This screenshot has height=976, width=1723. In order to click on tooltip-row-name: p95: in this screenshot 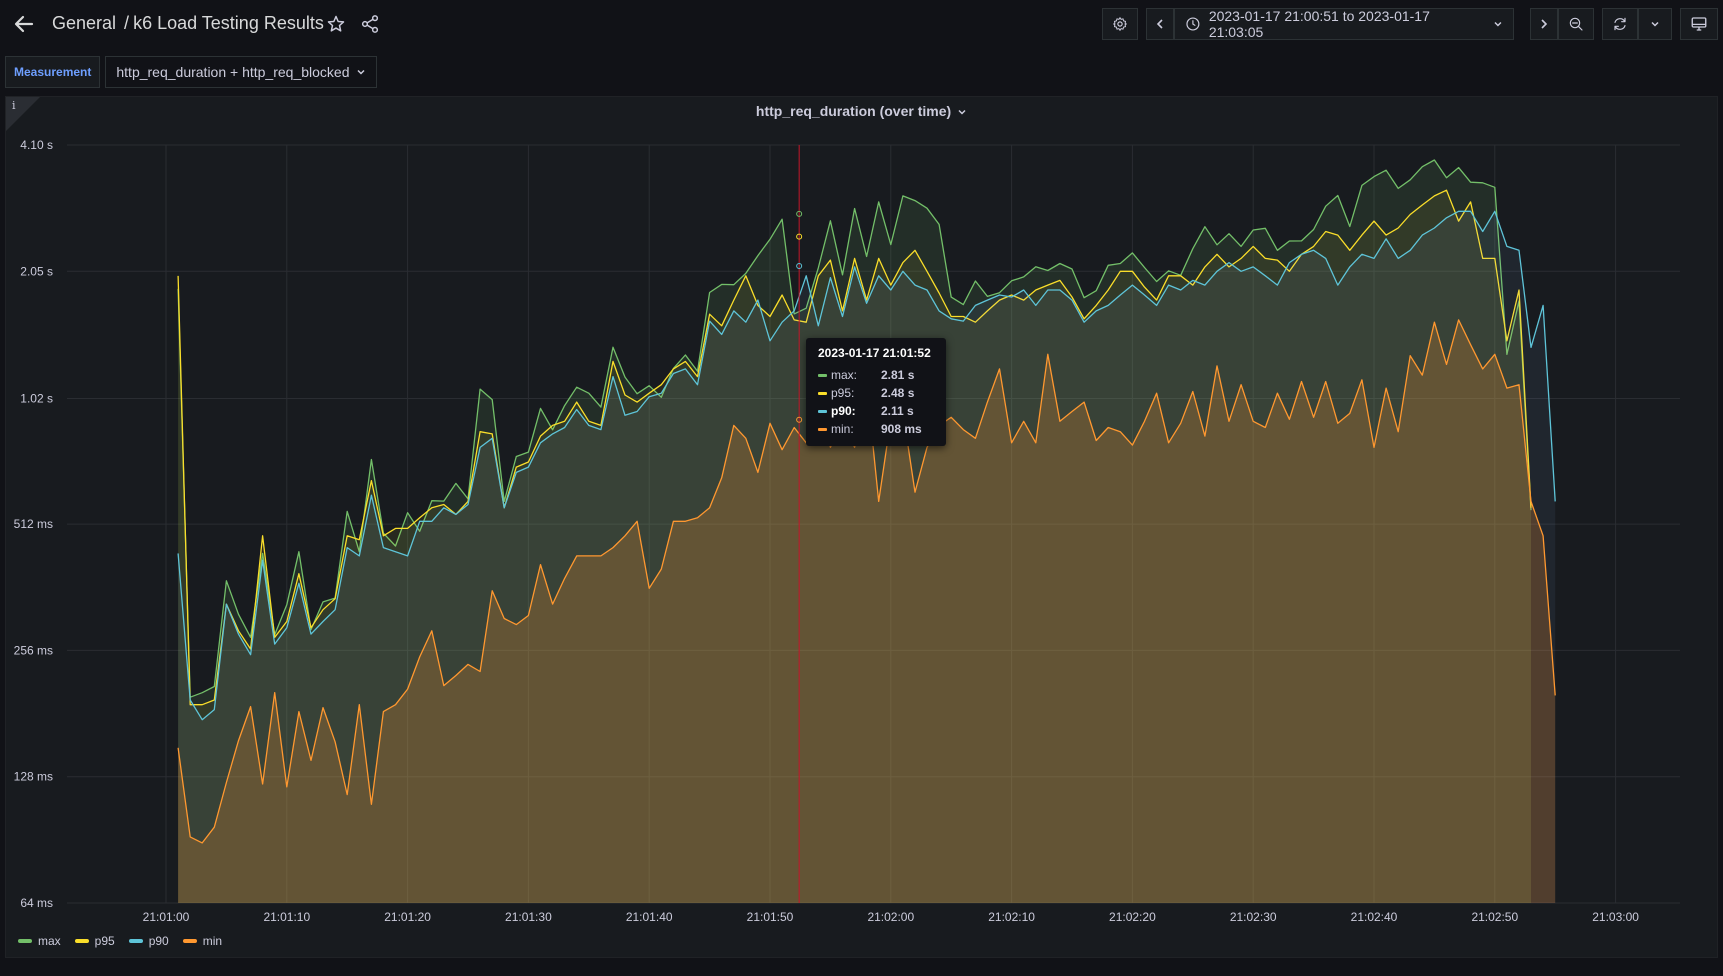, I will do `click(843, 393)`.